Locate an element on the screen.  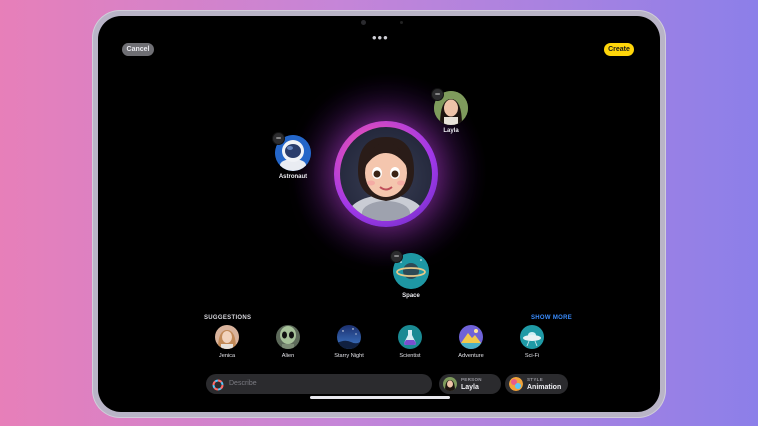
suggestion-starry-night: Starry Night is located at coordinates (349, 342).